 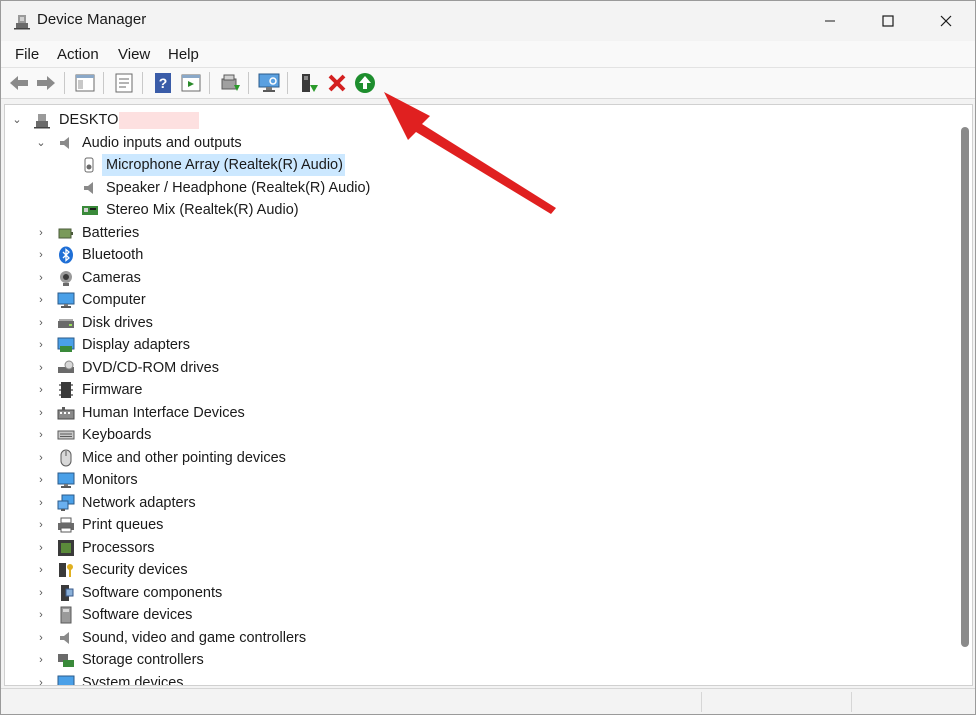 I want to click on minimize-icon, so click(x=830, y=21).